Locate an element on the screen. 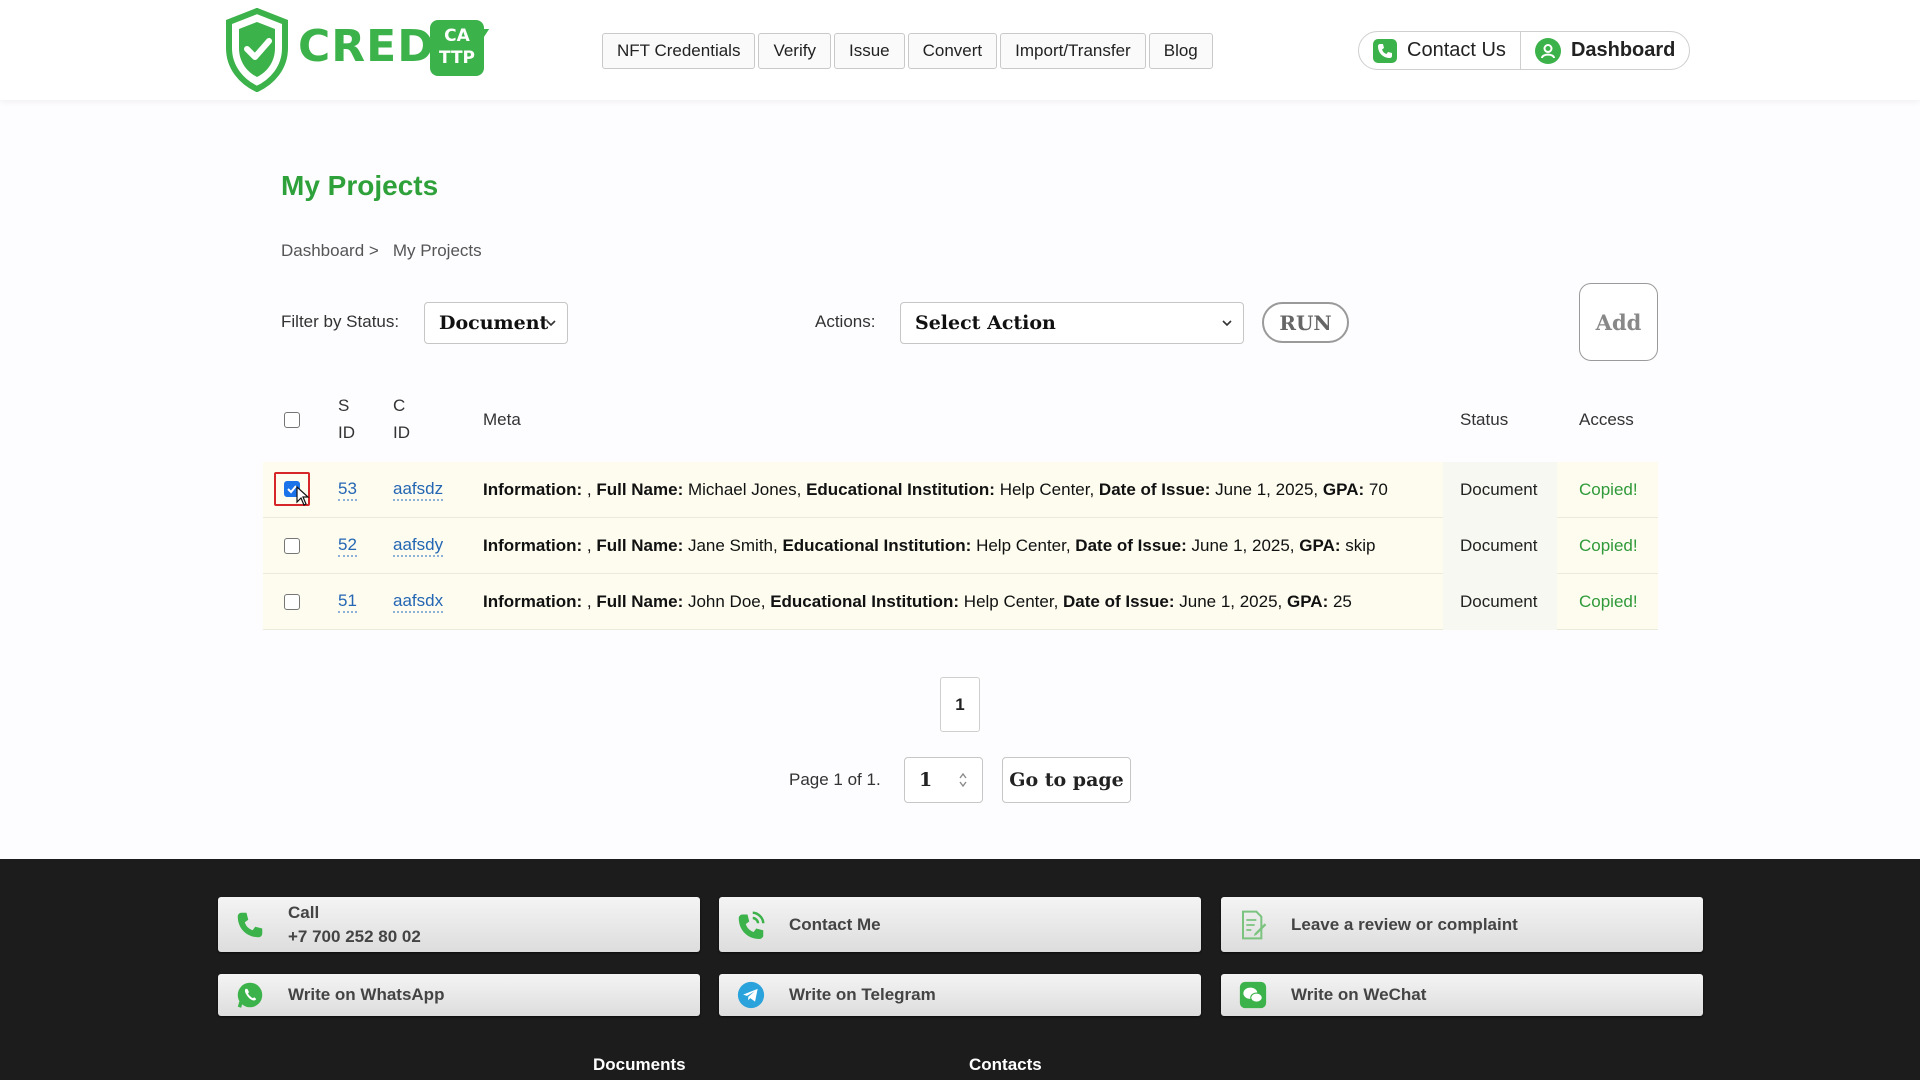  actions-value: Select Action is located at coordinates (985, 323).